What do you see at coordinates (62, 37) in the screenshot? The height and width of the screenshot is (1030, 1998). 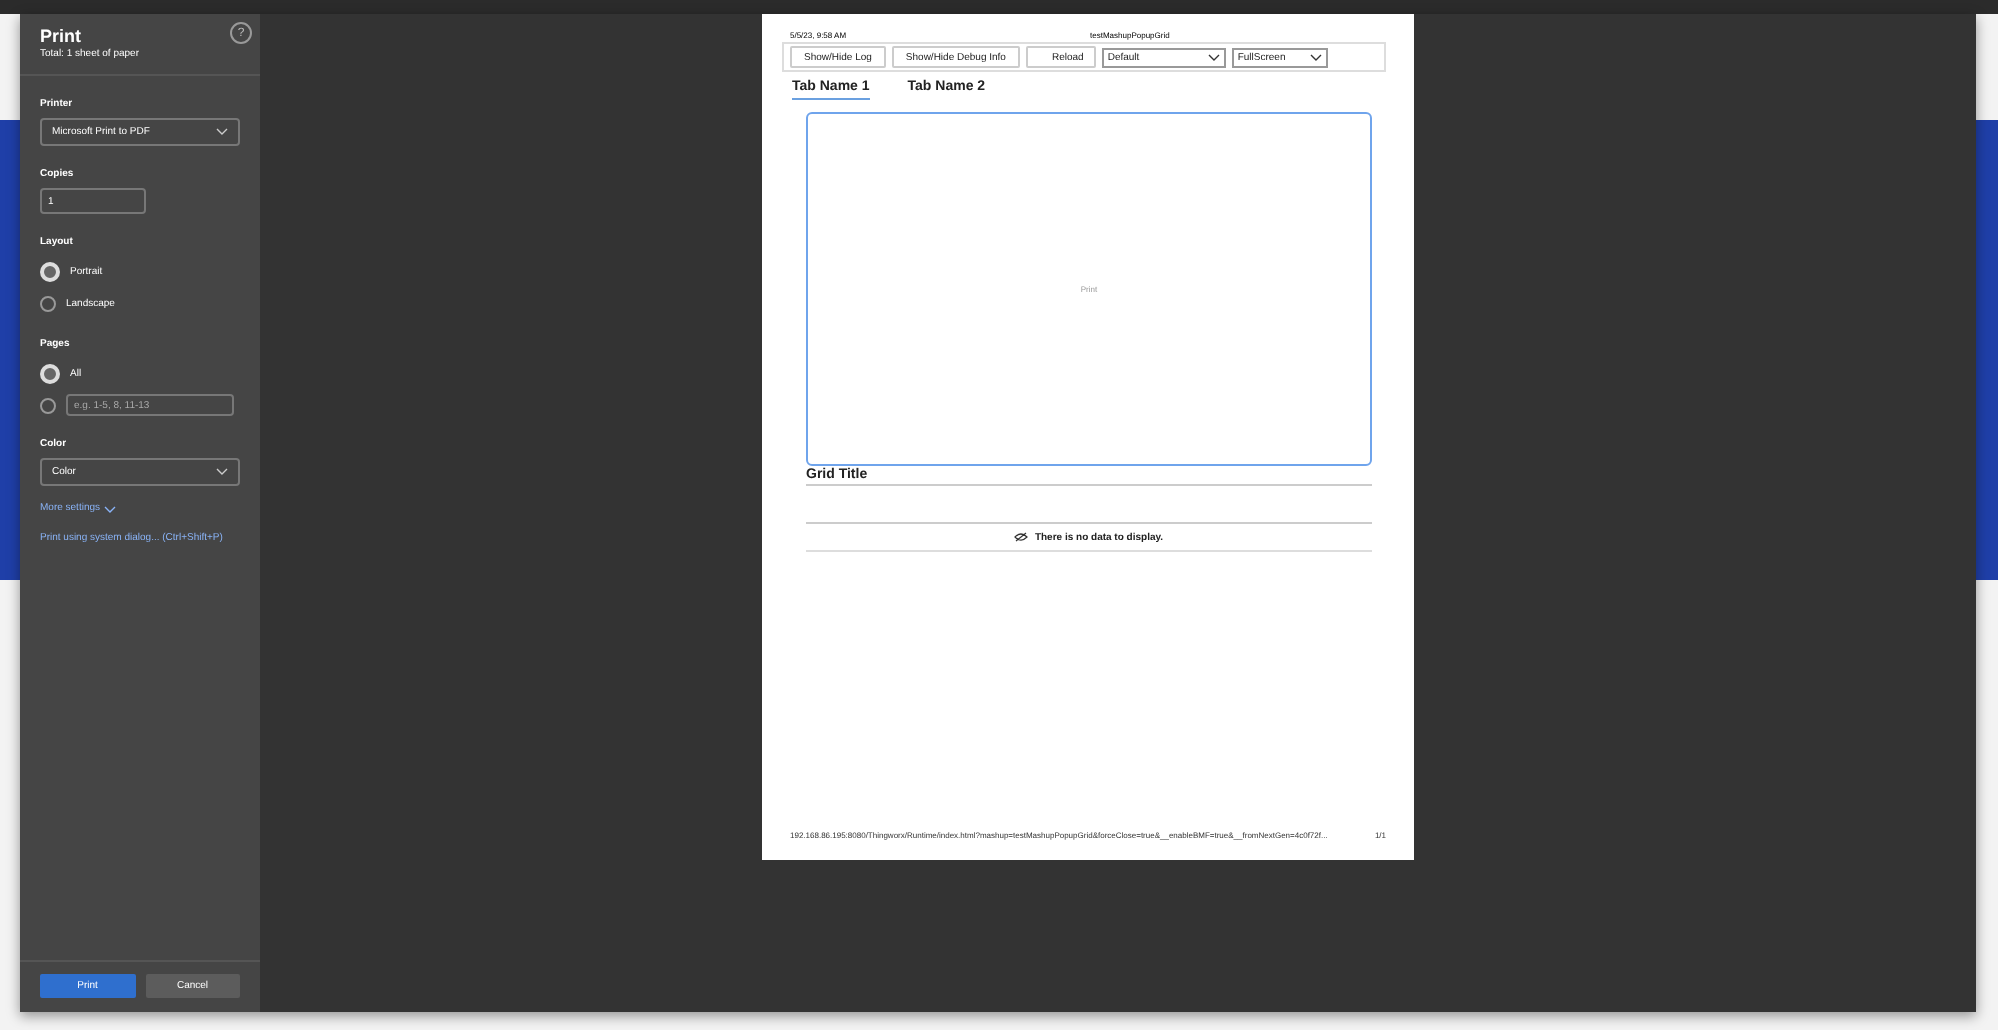 I see `dialog-title: Print` at bounding box center [62, 37].